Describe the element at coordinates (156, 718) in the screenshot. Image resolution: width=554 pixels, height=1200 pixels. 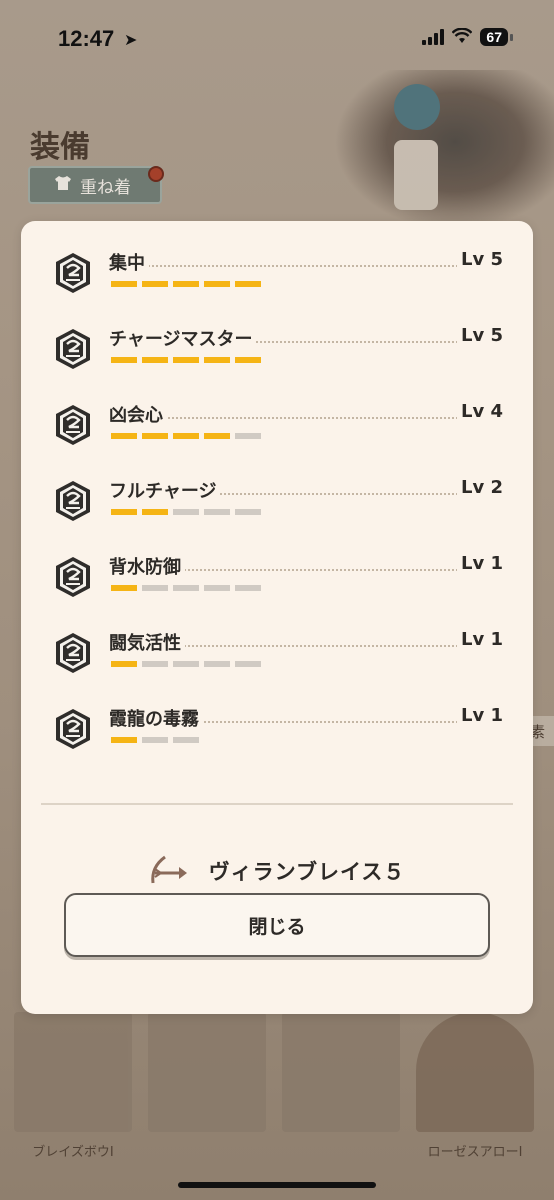
I see `skill-name: 霞龍の毒霧` at that location.